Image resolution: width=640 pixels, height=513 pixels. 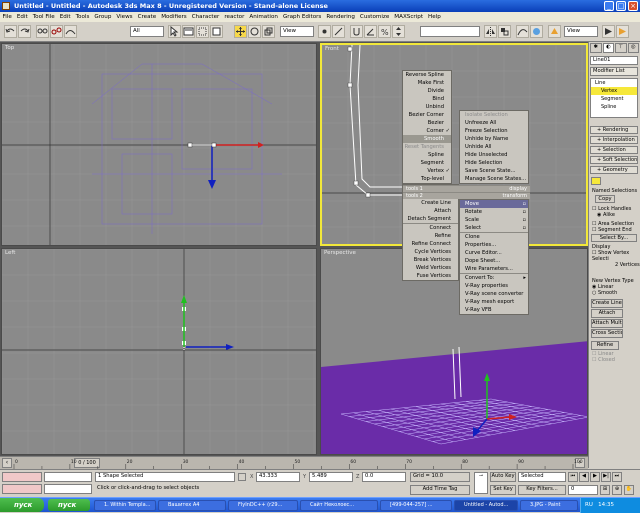 What do you see at coordinates (622, 31) in the screenshot?
I see `render-last-icon` at bounding box center [622, 31].